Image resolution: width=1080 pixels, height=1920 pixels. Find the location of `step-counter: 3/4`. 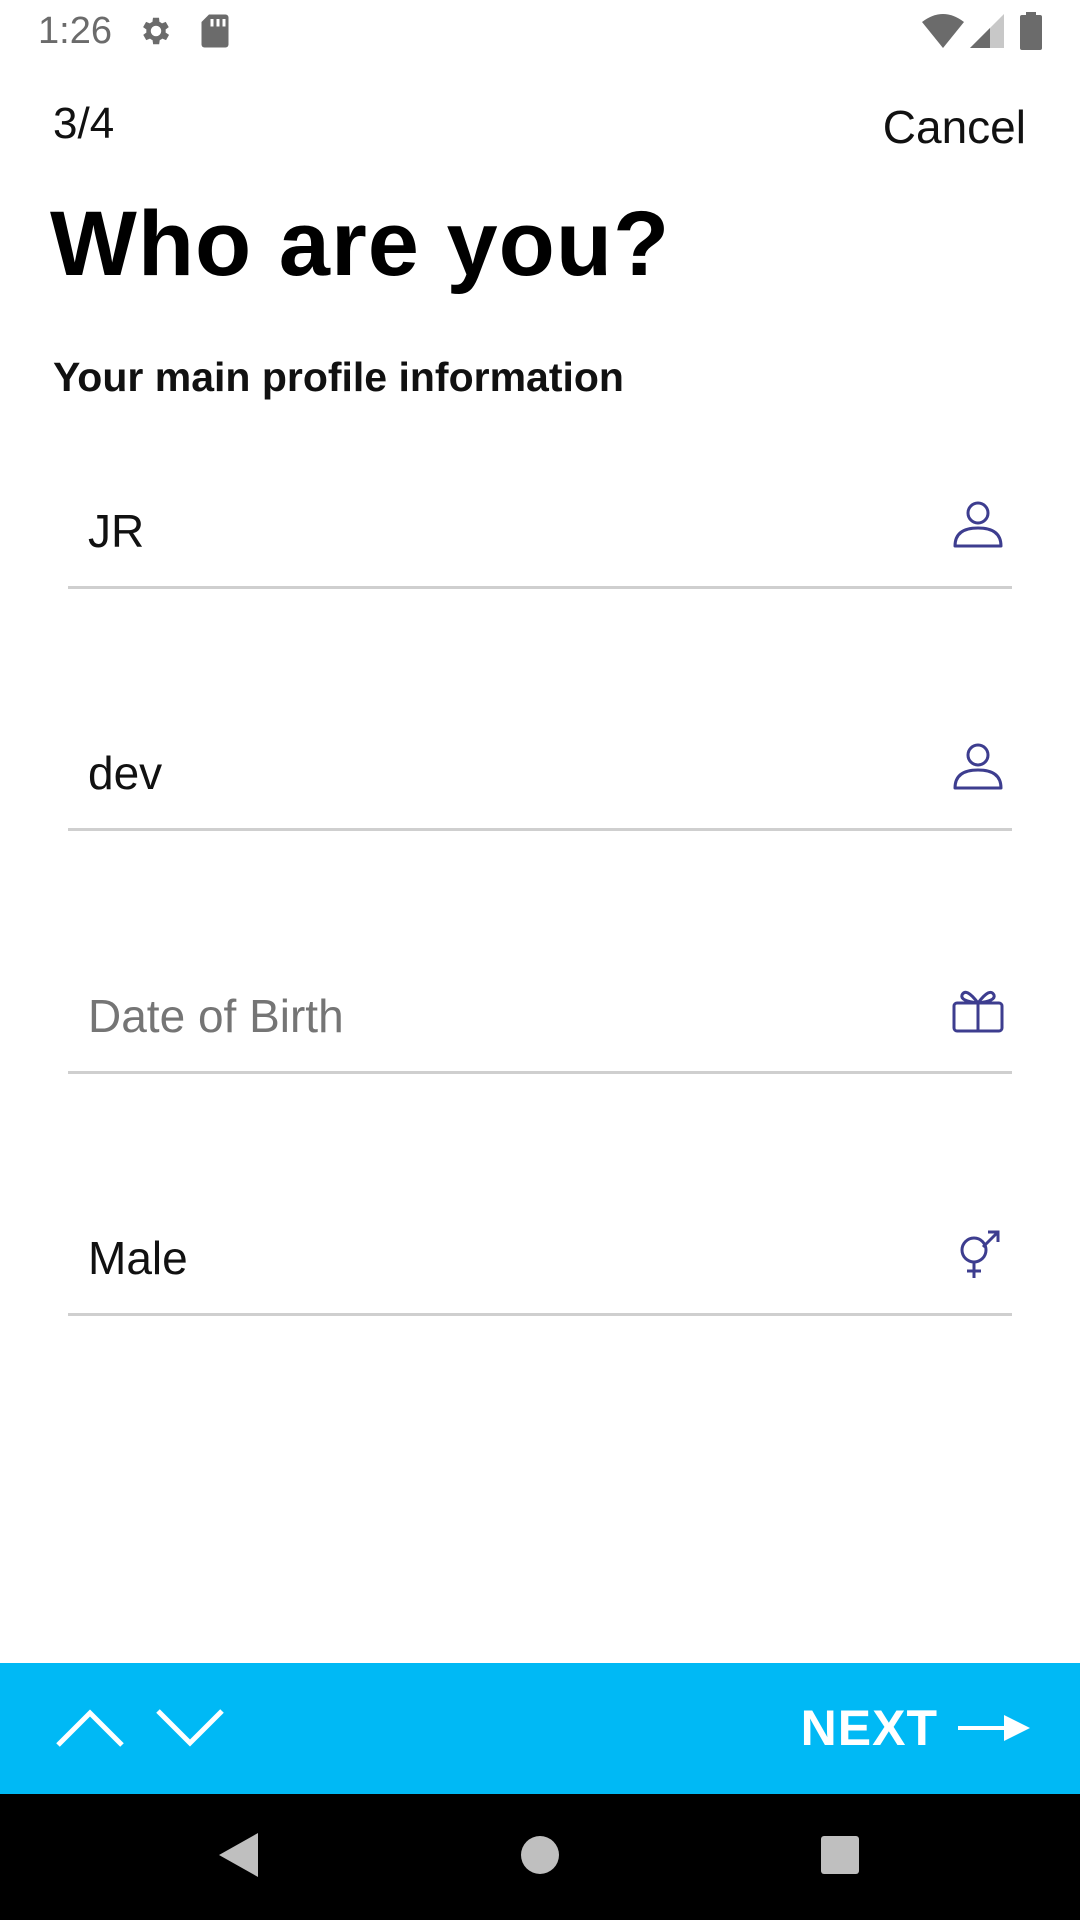

step-counter: 3/4 is located at coordinates (84, 123).